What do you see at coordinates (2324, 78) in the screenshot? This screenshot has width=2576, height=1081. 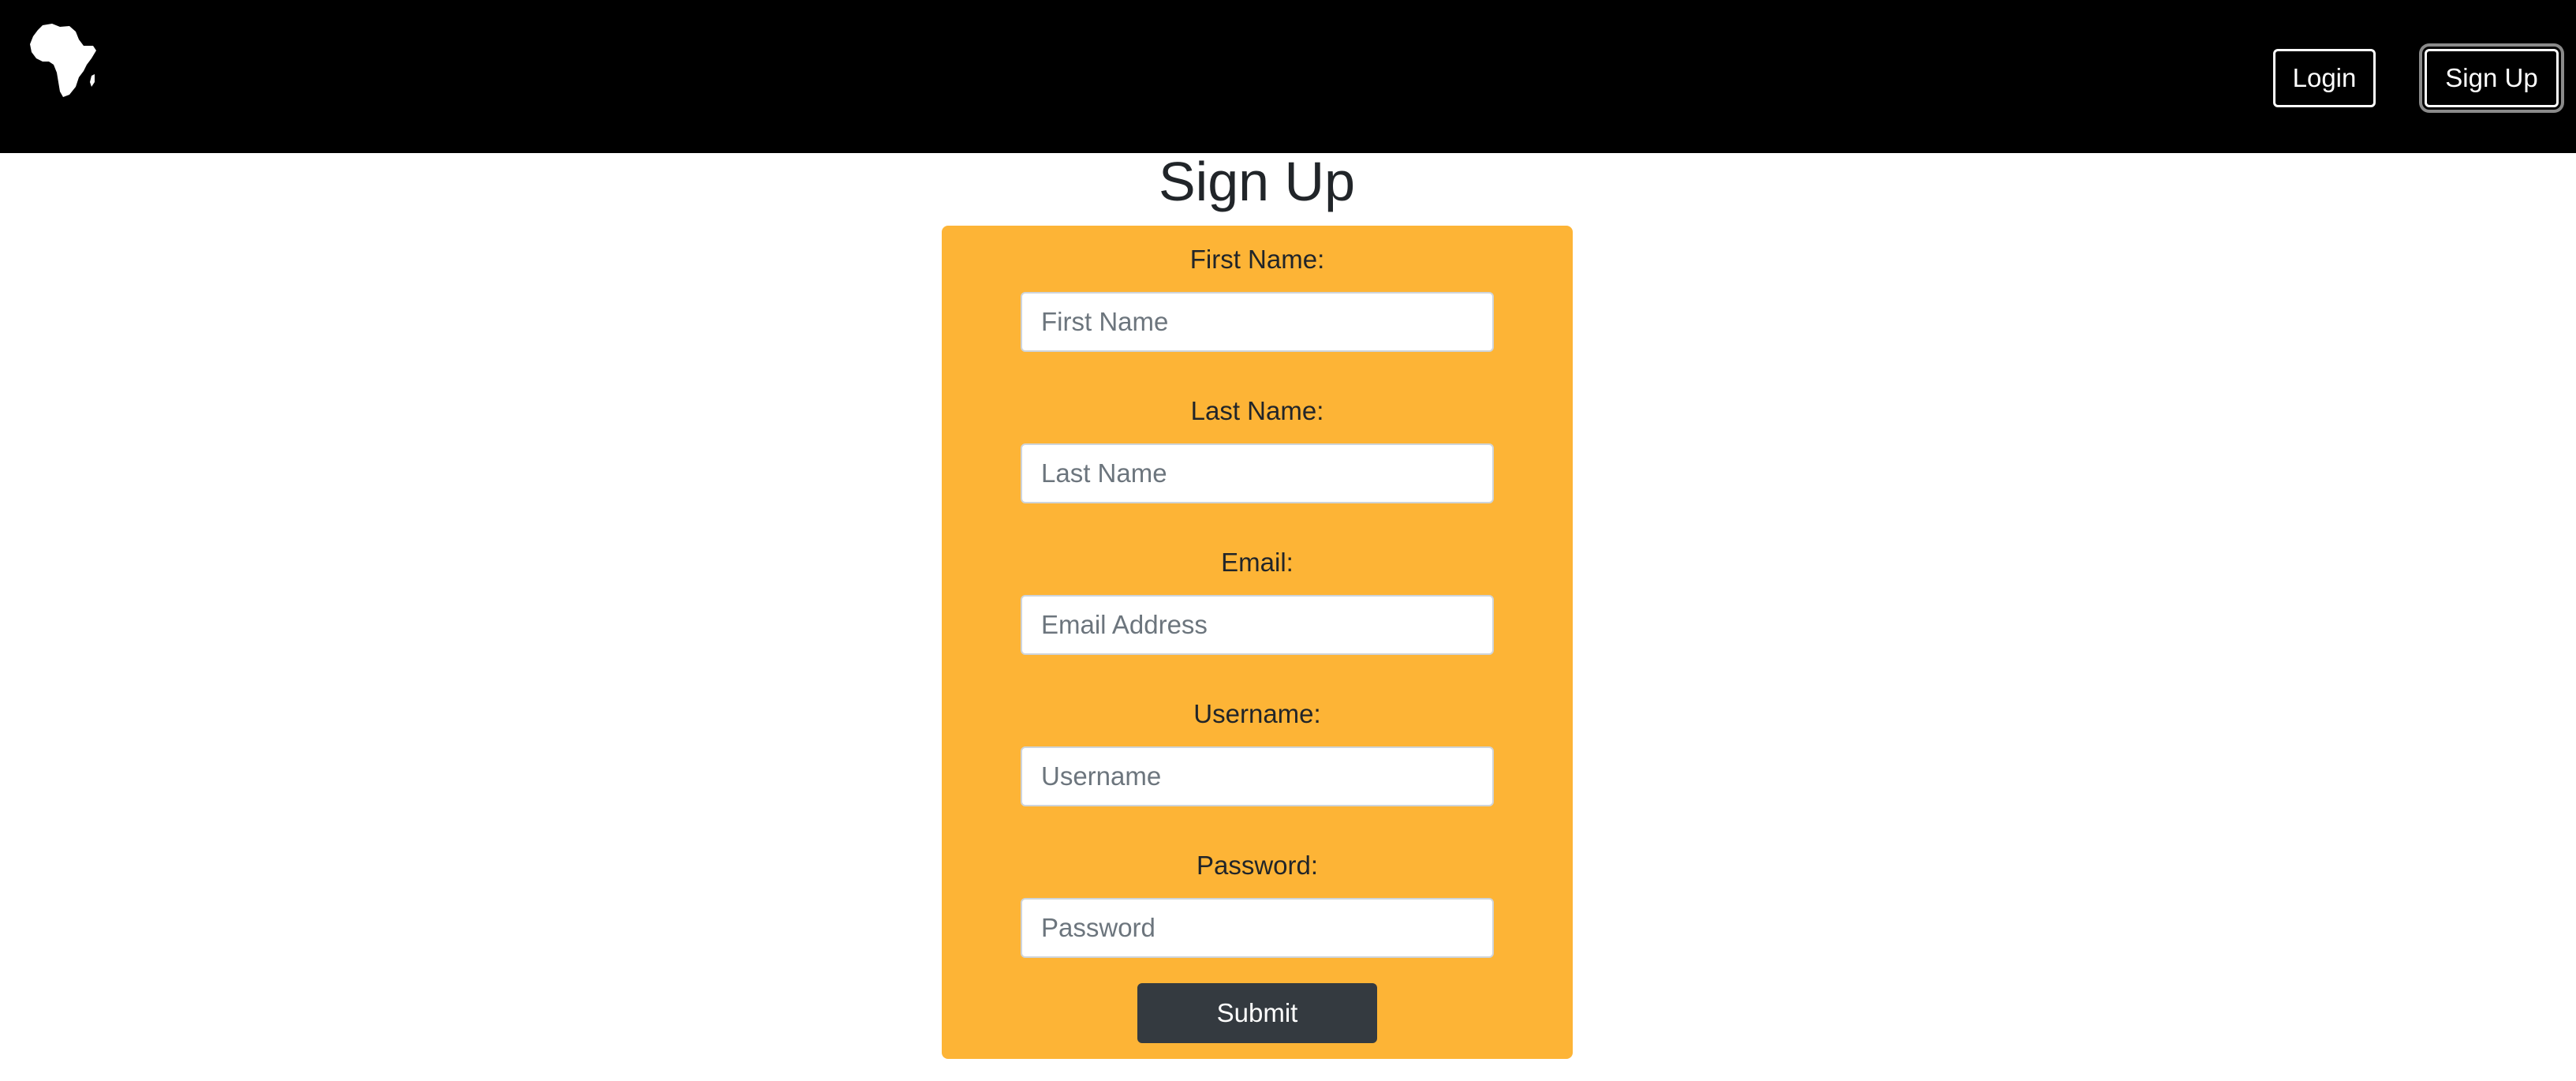 I see `login-button: Login` at bounding box center [2324, 78].